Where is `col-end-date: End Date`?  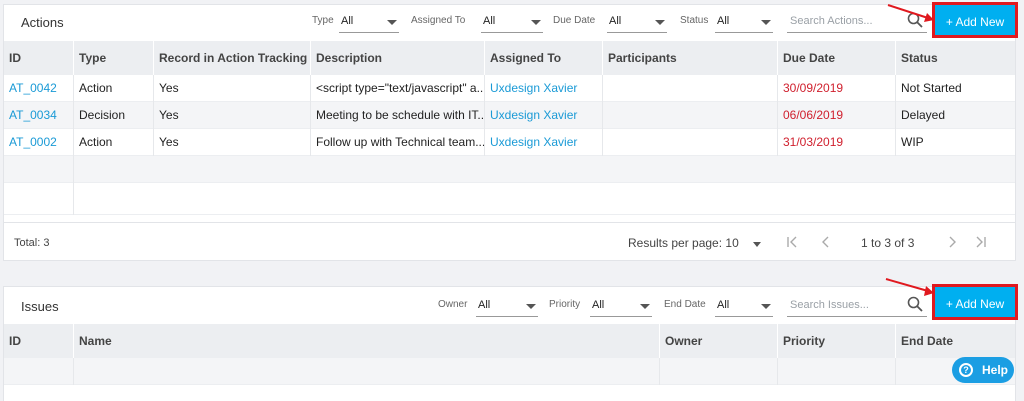
col-end-date: End Date is located at coordinates (956, 341).